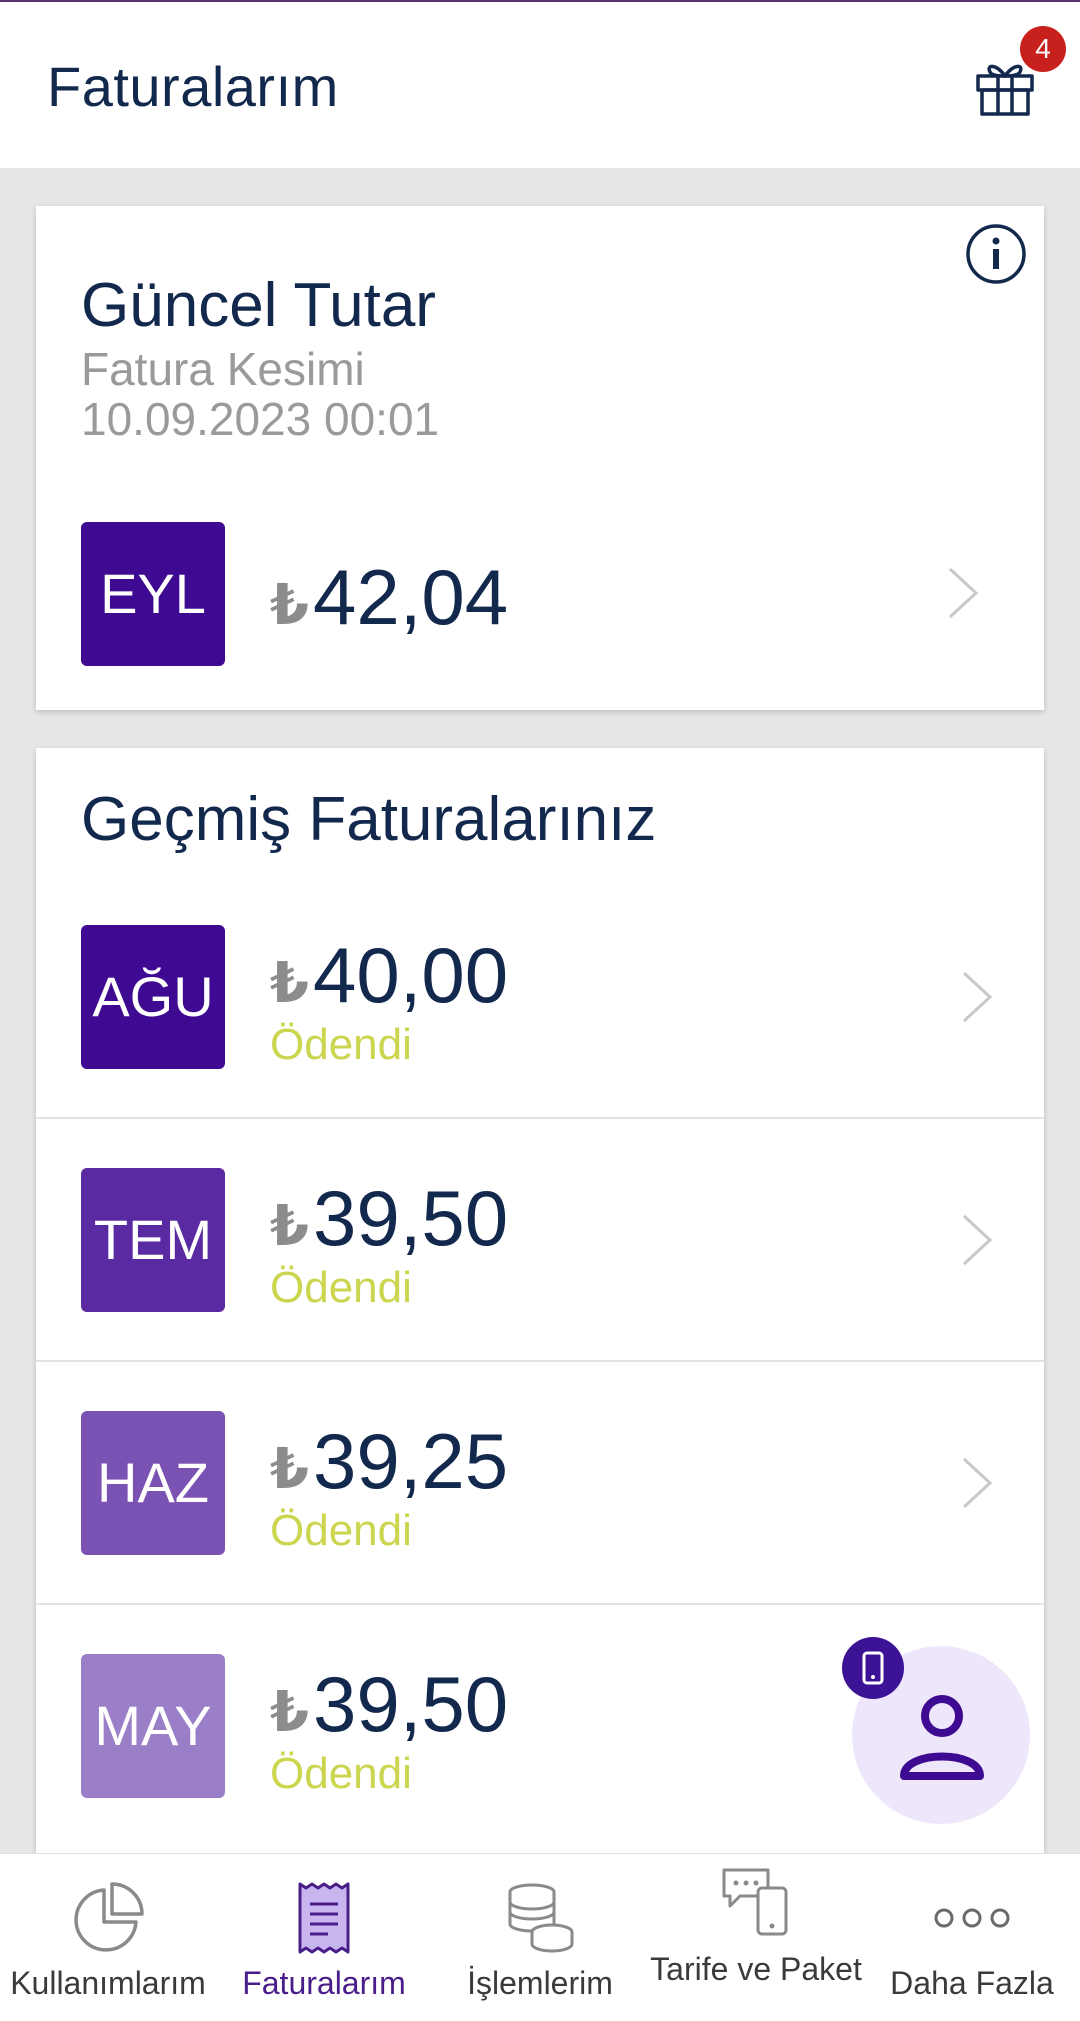  I want to click on mobile-phone-icon, so click(873, 1668).